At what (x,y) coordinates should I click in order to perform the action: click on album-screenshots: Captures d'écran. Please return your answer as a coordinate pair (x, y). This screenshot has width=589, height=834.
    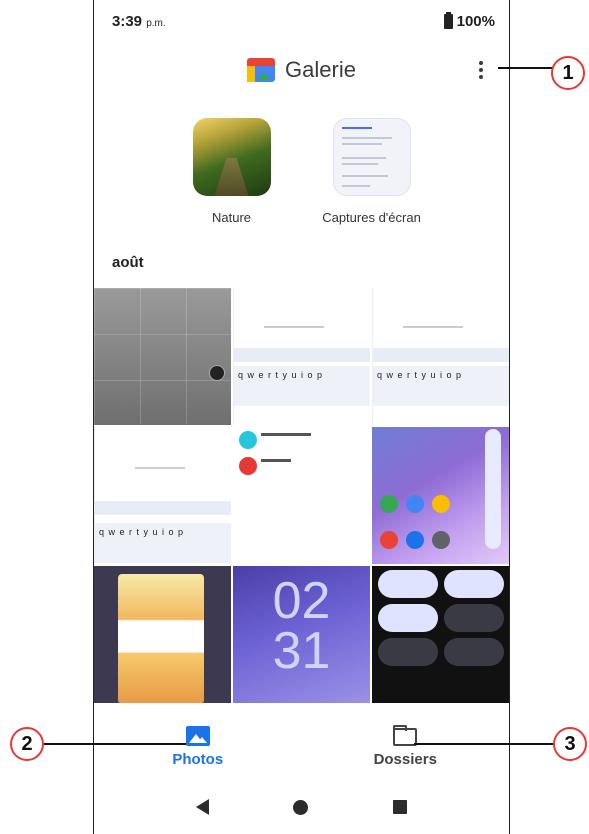
    Looking at the image, I should click on (372, 171).